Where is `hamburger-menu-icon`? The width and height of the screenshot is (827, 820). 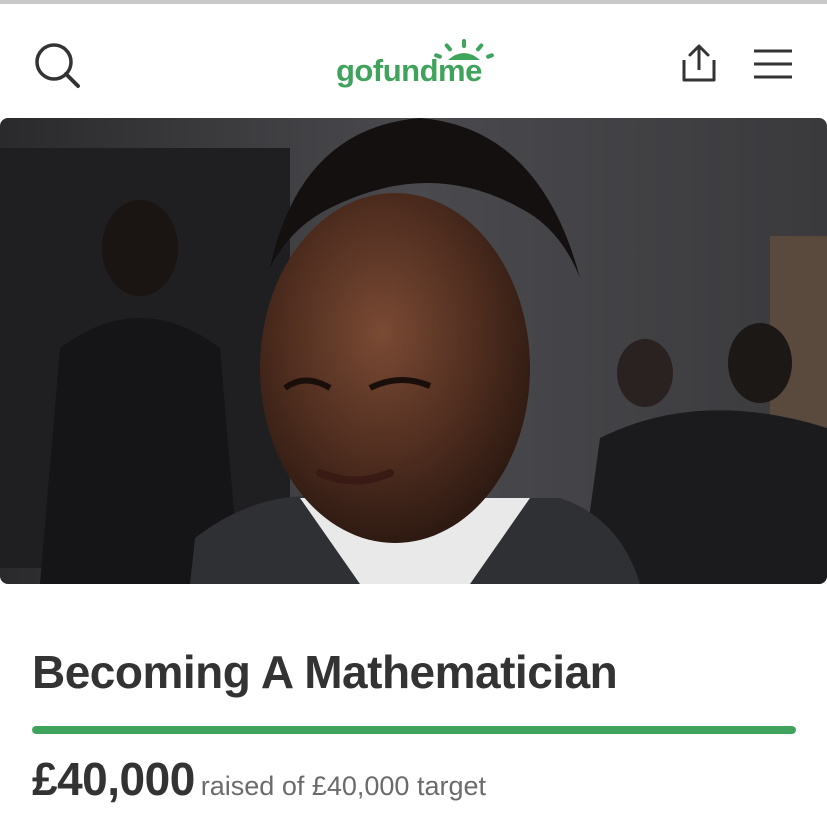 hamburger-menu-icon is located at coordinates (773, 64).